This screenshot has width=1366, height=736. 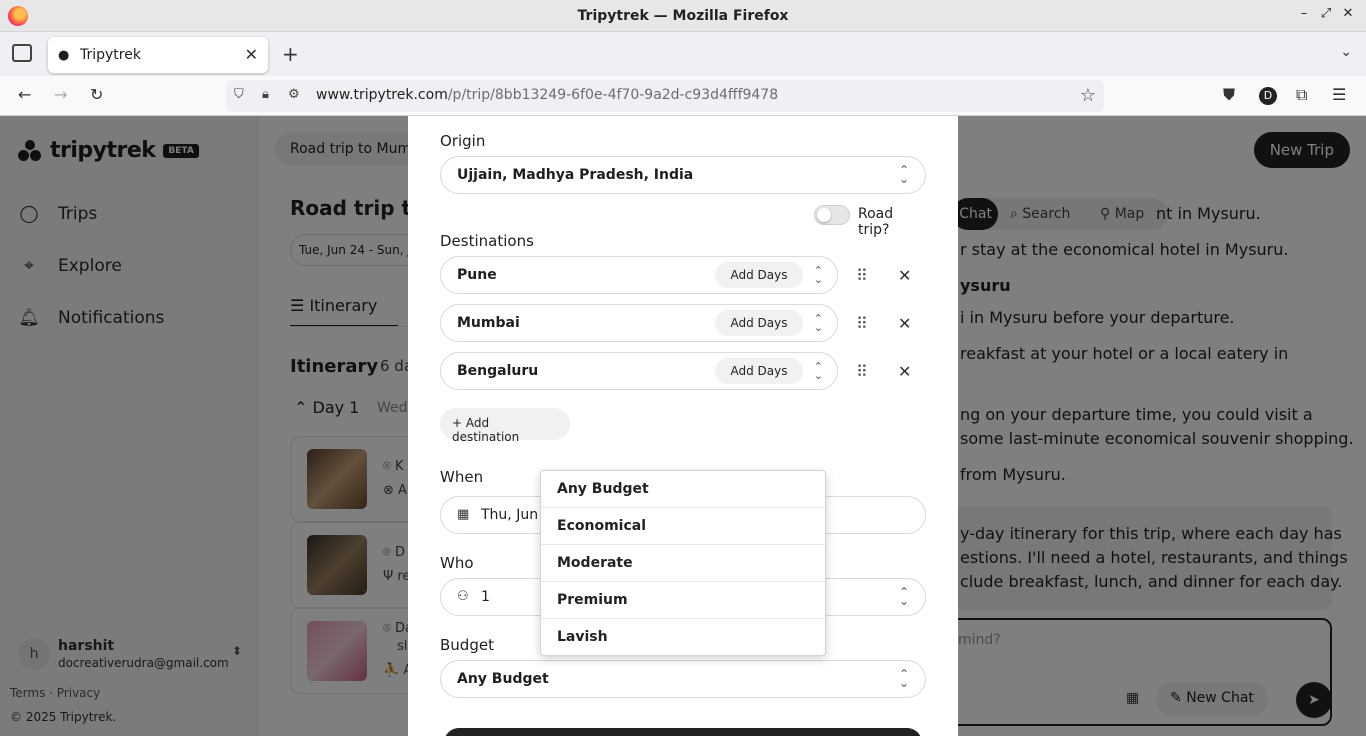 I want to click on permissions-icon: ⚙, so click(x=294, y=94).